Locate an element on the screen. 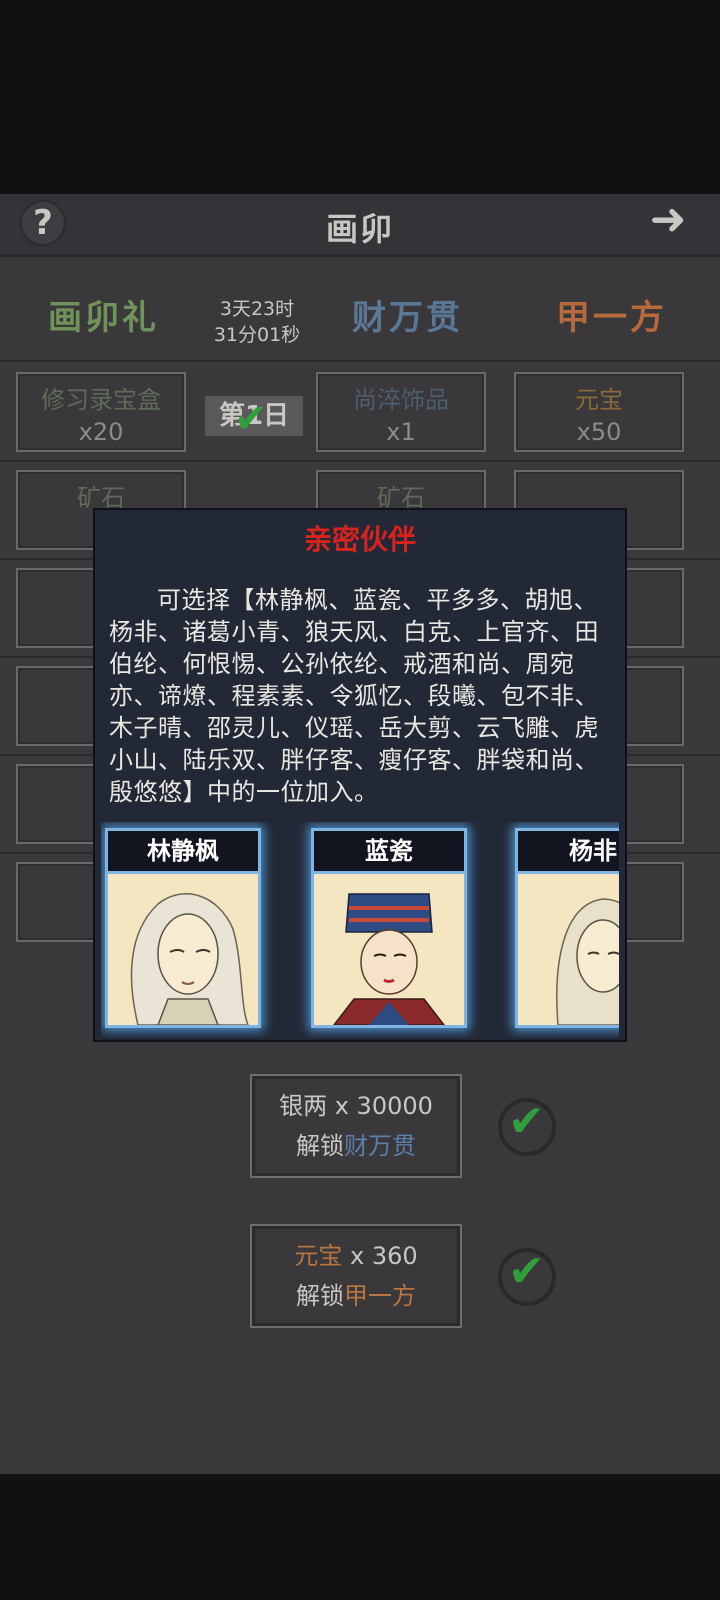  reward-qty: x50 is located at coordinates (599, 432).